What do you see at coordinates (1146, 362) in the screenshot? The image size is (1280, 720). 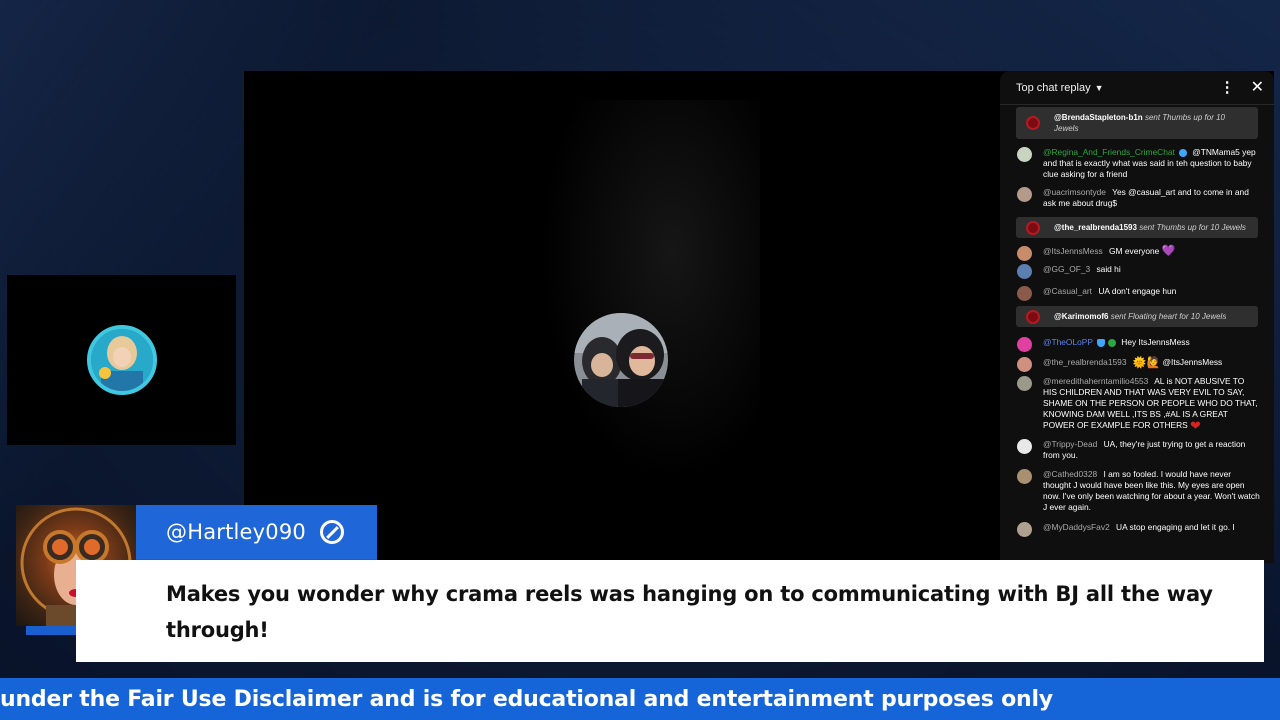 I see `sun-wave-emoji: 🌞🙋` at bounding box center [1146, 362].